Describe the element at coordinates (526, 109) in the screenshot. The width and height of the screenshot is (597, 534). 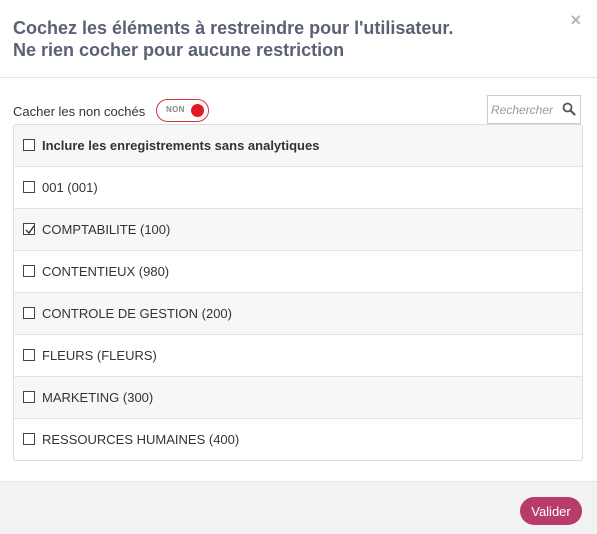
I see `search-input` at that location.